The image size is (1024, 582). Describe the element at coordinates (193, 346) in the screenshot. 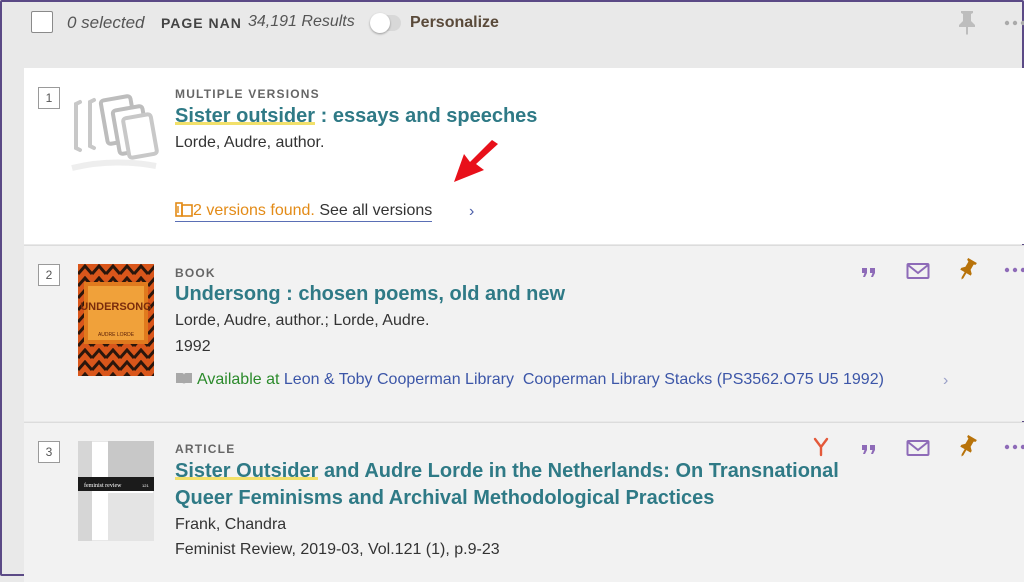

I see `result-year: 1992` at that location.